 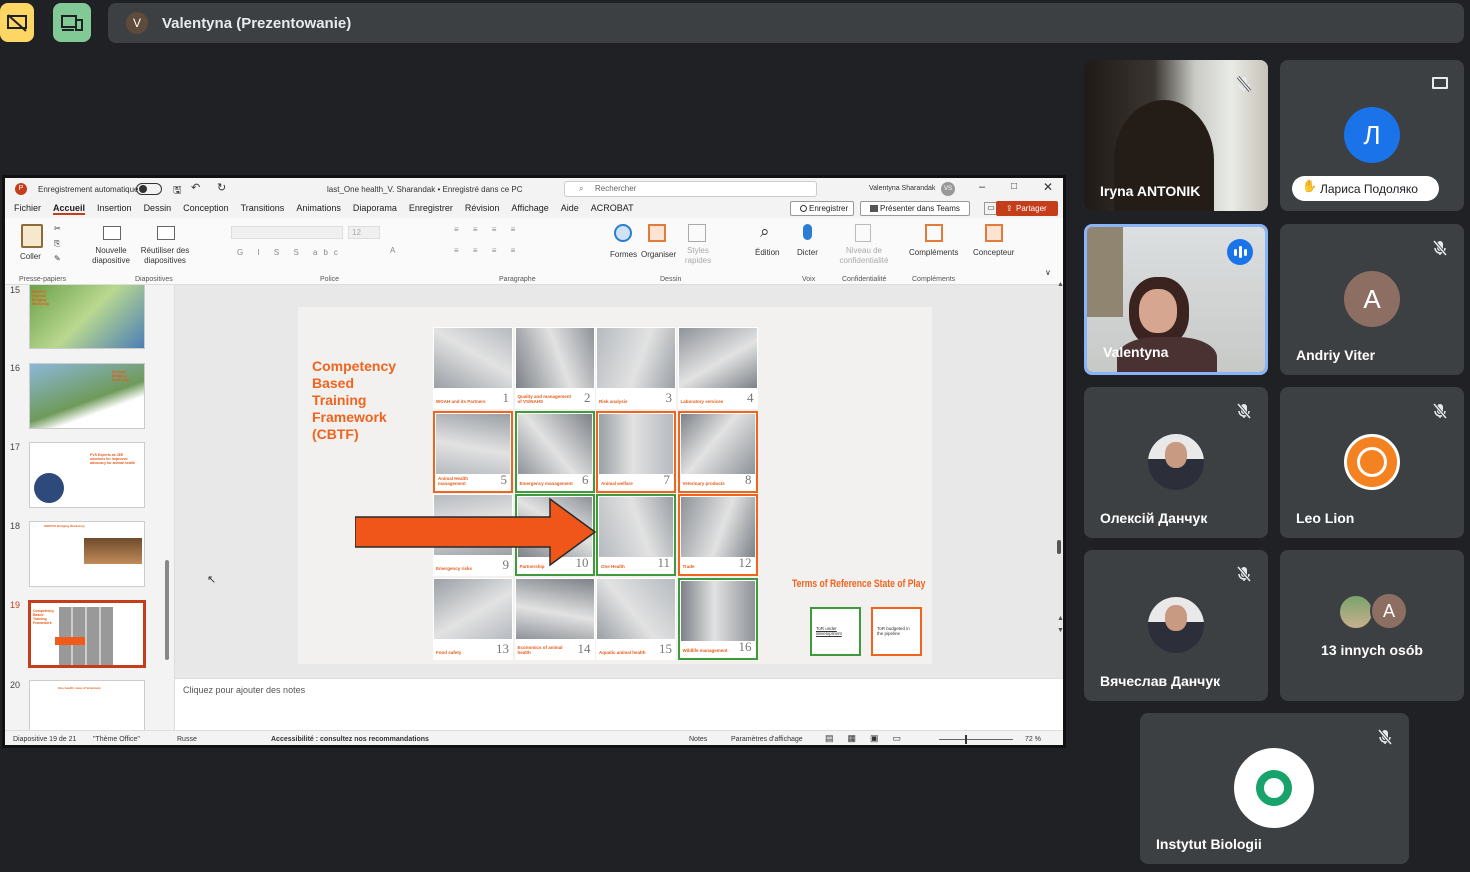 I want to click on dictate-icon, so click(x=807, y=232).